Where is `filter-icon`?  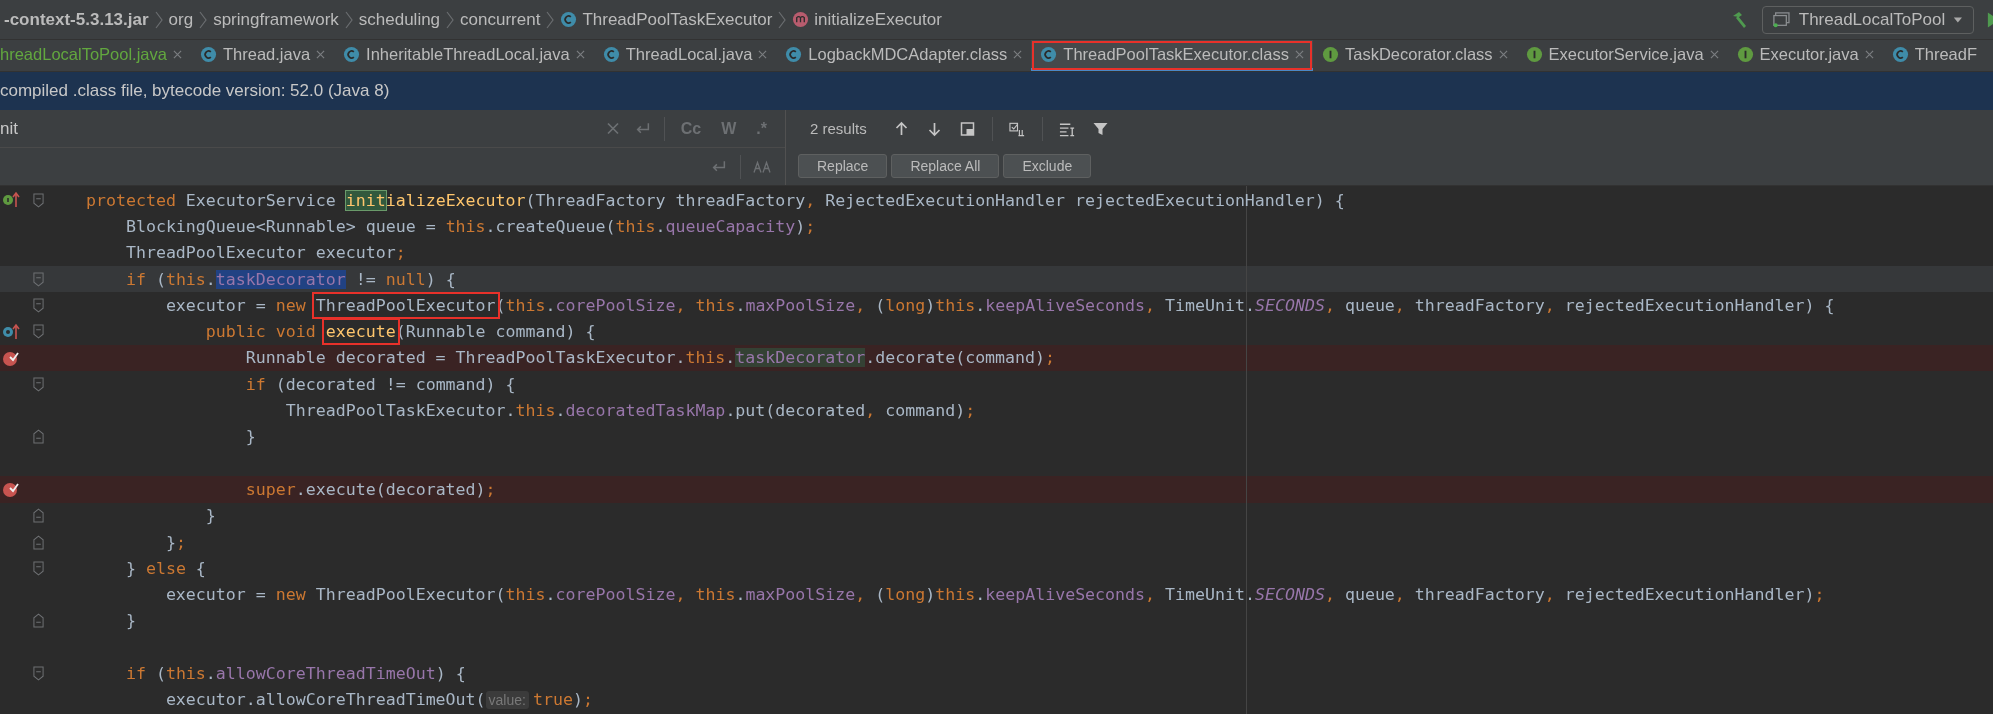 filter-icon is located at coordinates (1100, 128).